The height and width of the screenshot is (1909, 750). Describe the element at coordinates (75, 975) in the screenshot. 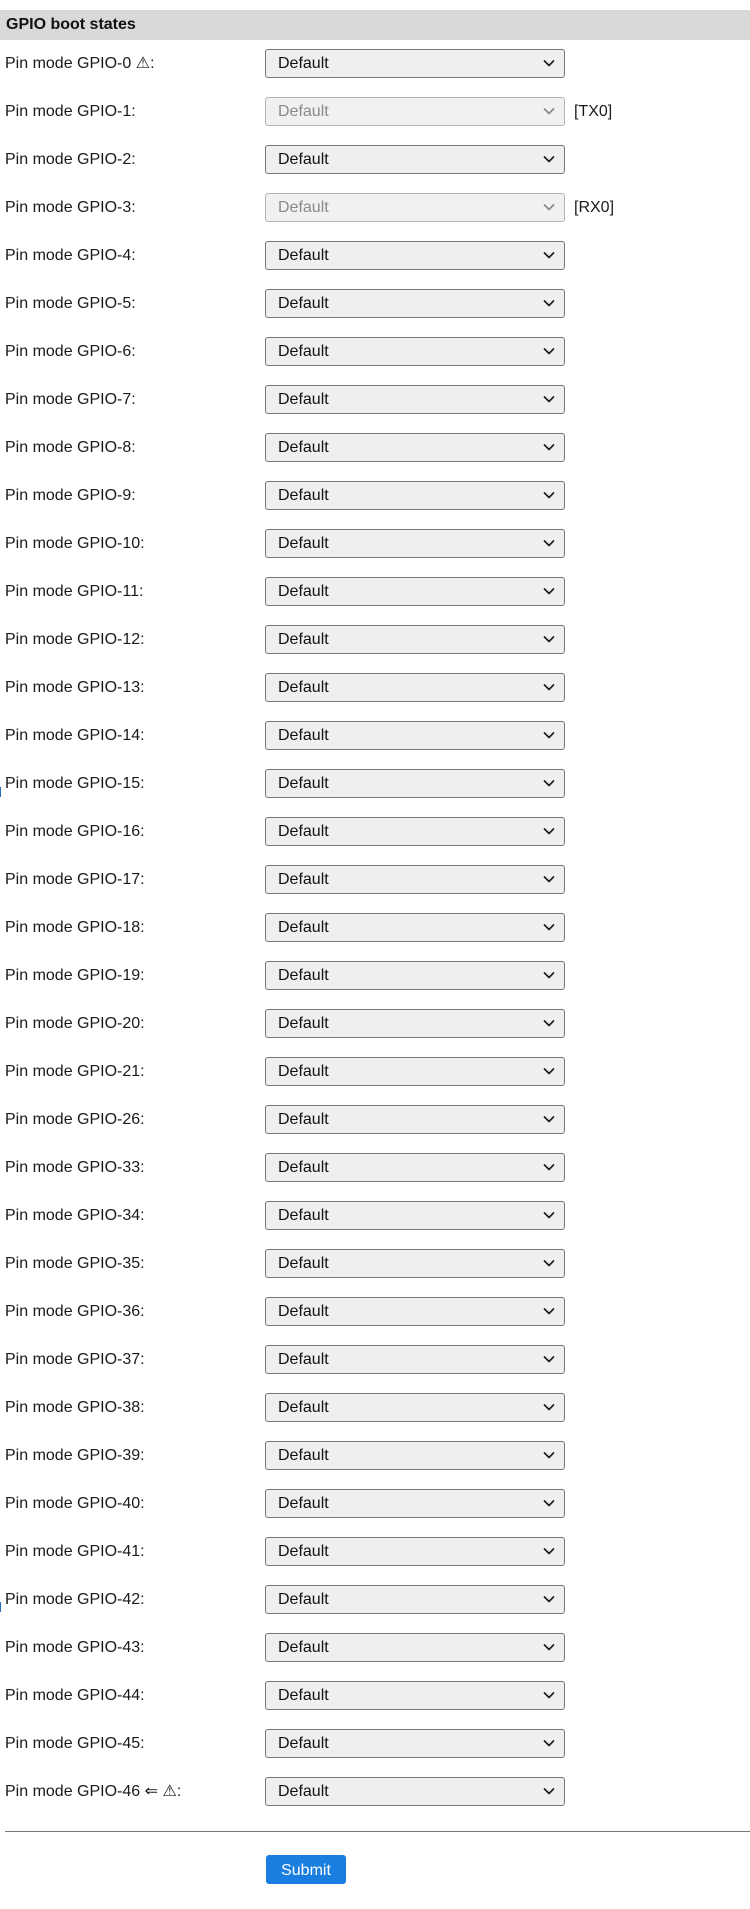

I see `pin-mode-label: Pin mode GPIO-19:` at that location.